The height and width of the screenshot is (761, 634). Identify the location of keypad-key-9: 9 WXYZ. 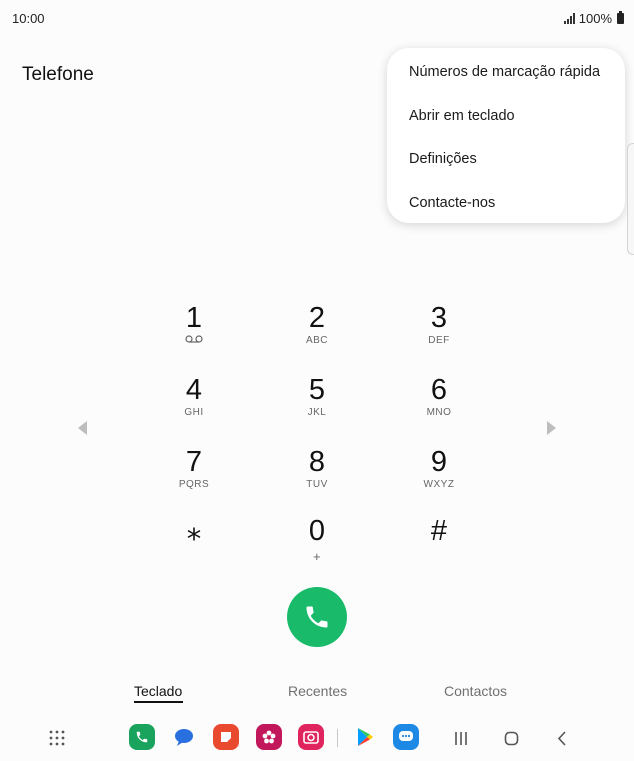
(439, 469).